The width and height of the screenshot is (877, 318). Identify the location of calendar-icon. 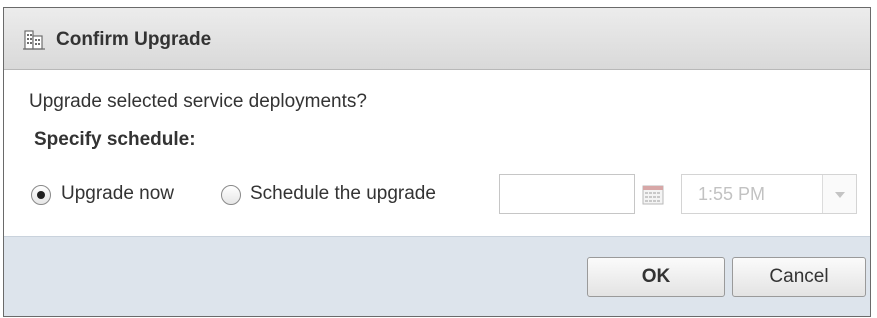
(653, 195).